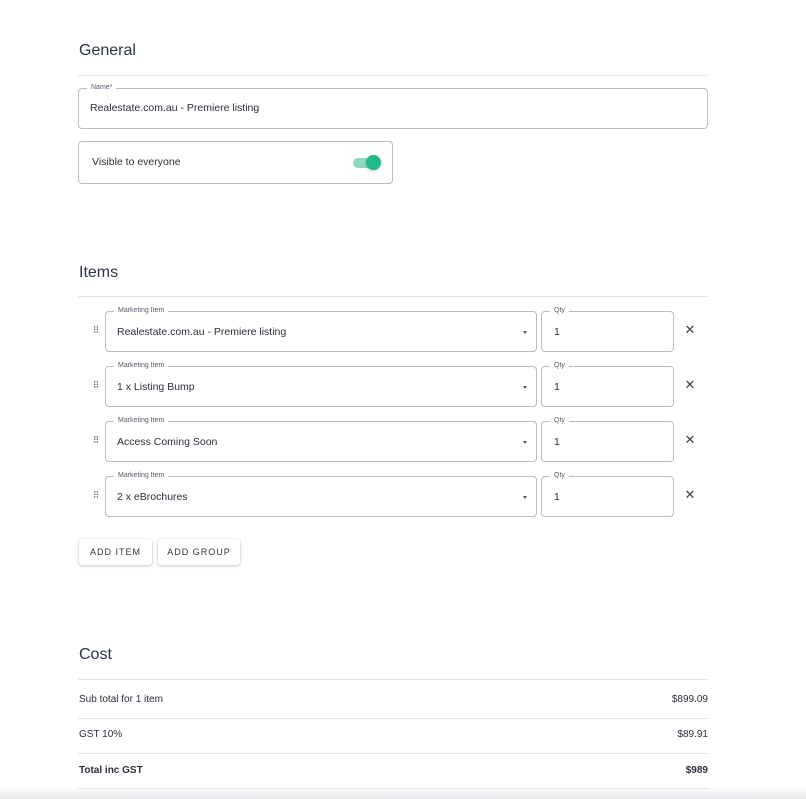 The height and width of the screenshot is (799, 806). What do you see at coordinates (393, 739) in the screenshot?
I see `gst-row: GST 10% $89.91` at bounding box center [393, 739].